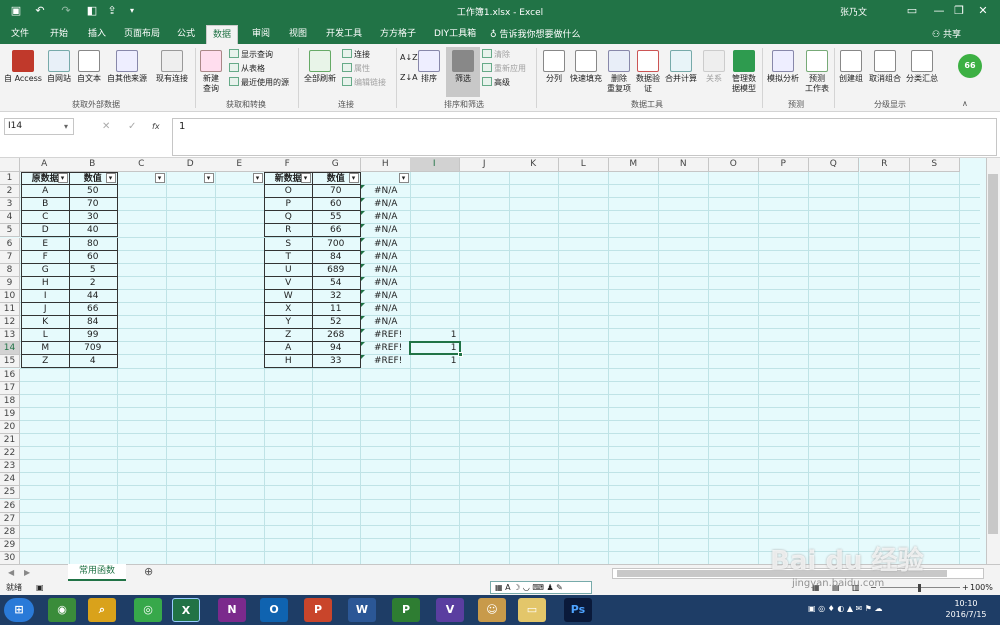 Image resolution: width=1000 pixels, height=625 pixels. Describe the element at coordinates (89, 67) in the screenshot. I see `from-text-button: 自文本` at that location.